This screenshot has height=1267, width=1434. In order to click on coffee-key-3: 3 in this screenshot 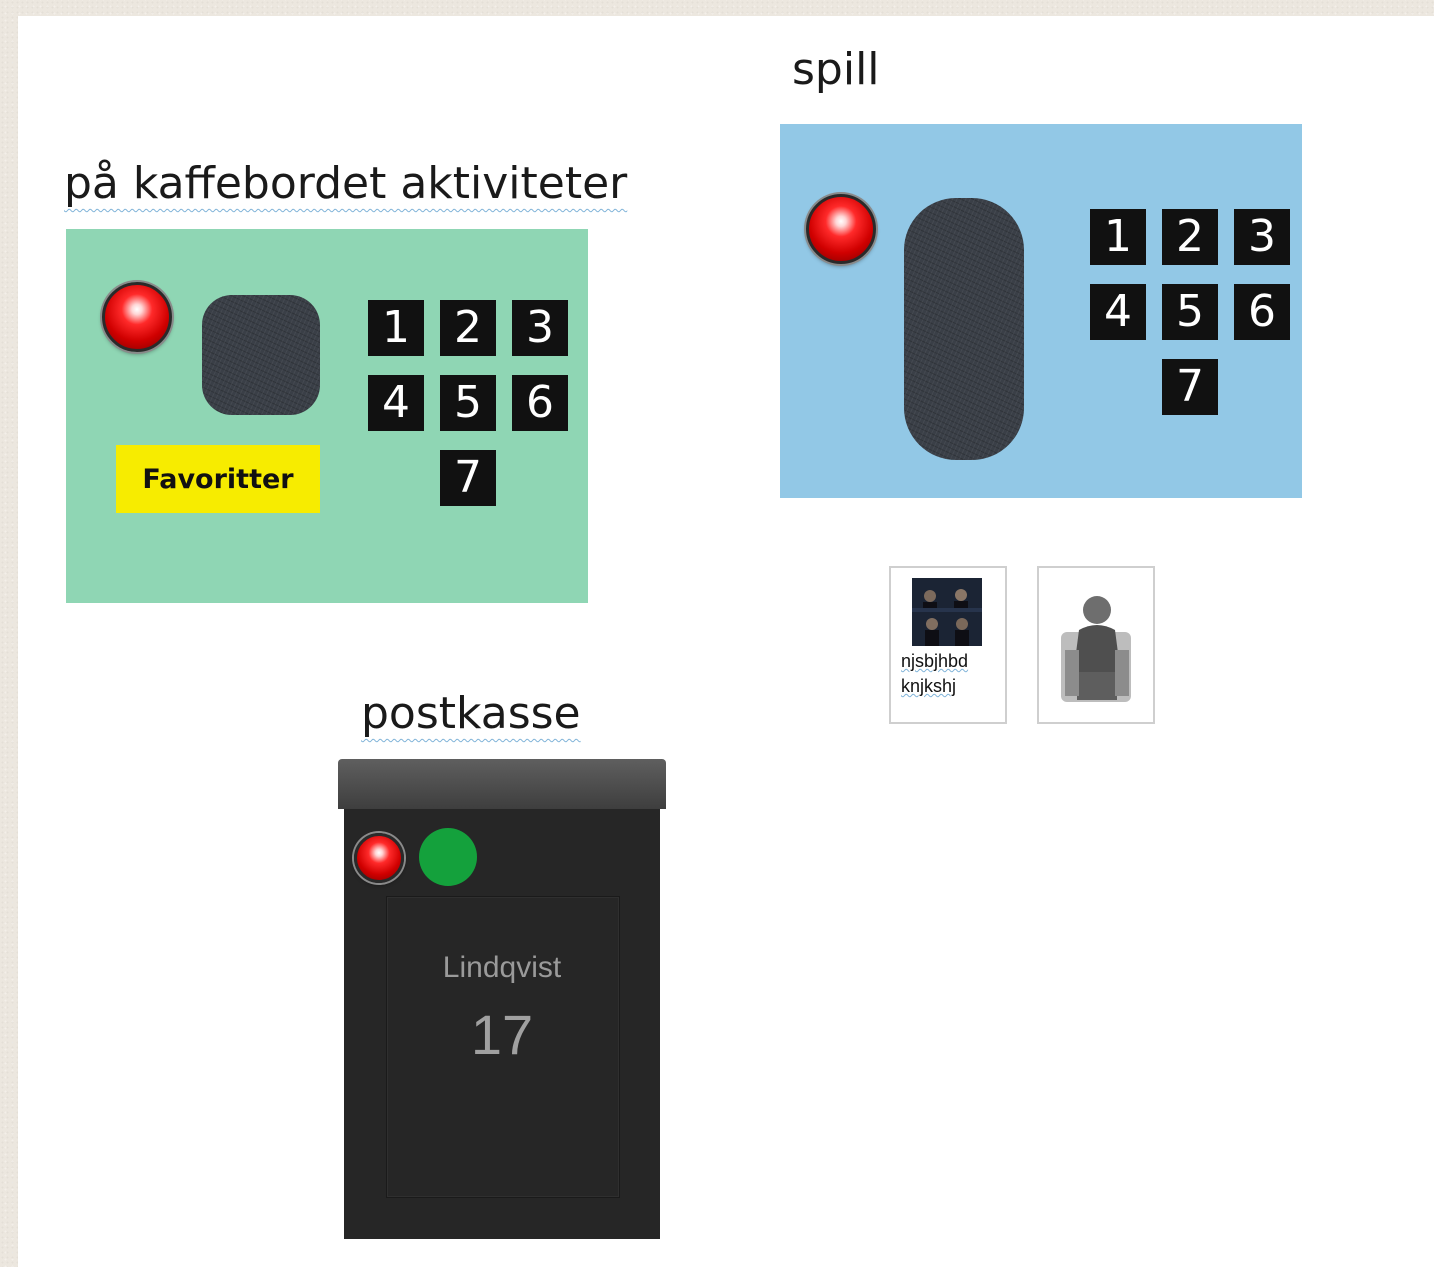, I will do `click(540, 328)`.